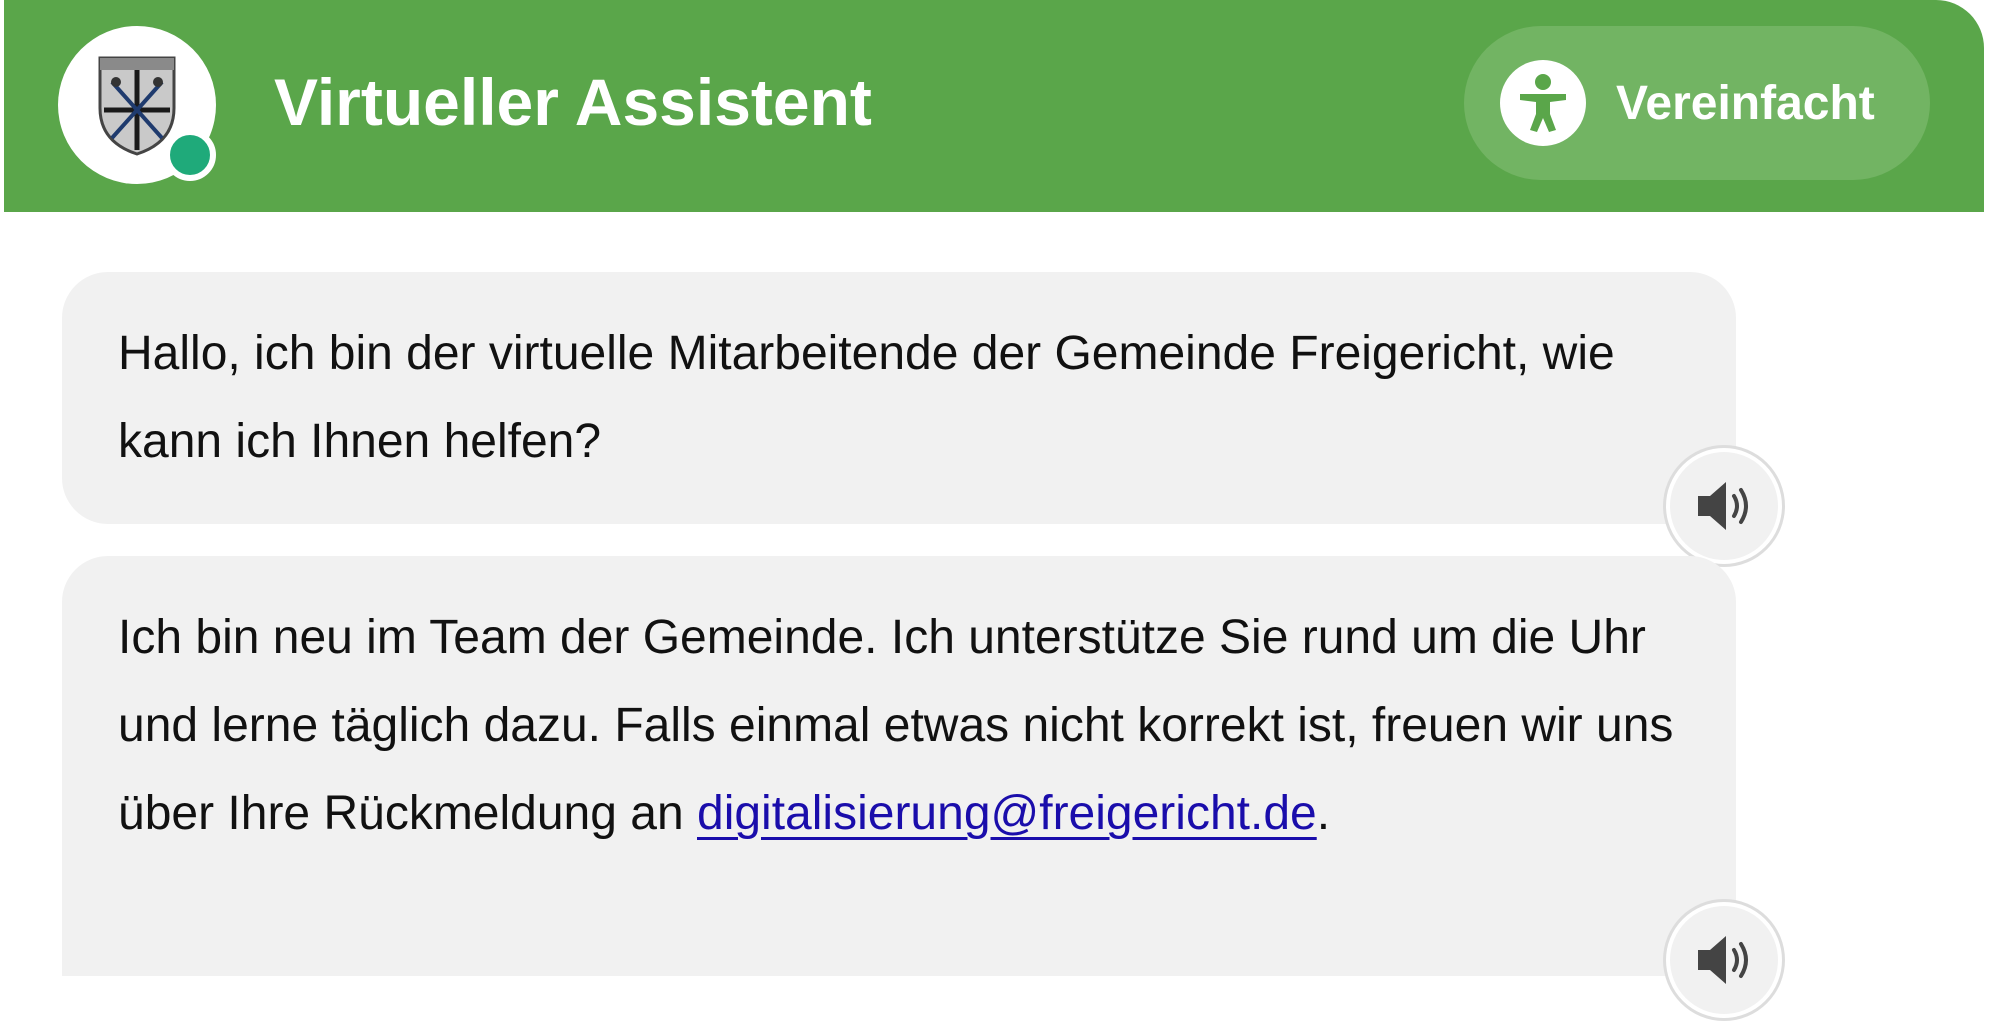  What do you see at coordinates (190, 155) in the screenshot?
I see `online-status-icon` at bounding box center [190, 155].